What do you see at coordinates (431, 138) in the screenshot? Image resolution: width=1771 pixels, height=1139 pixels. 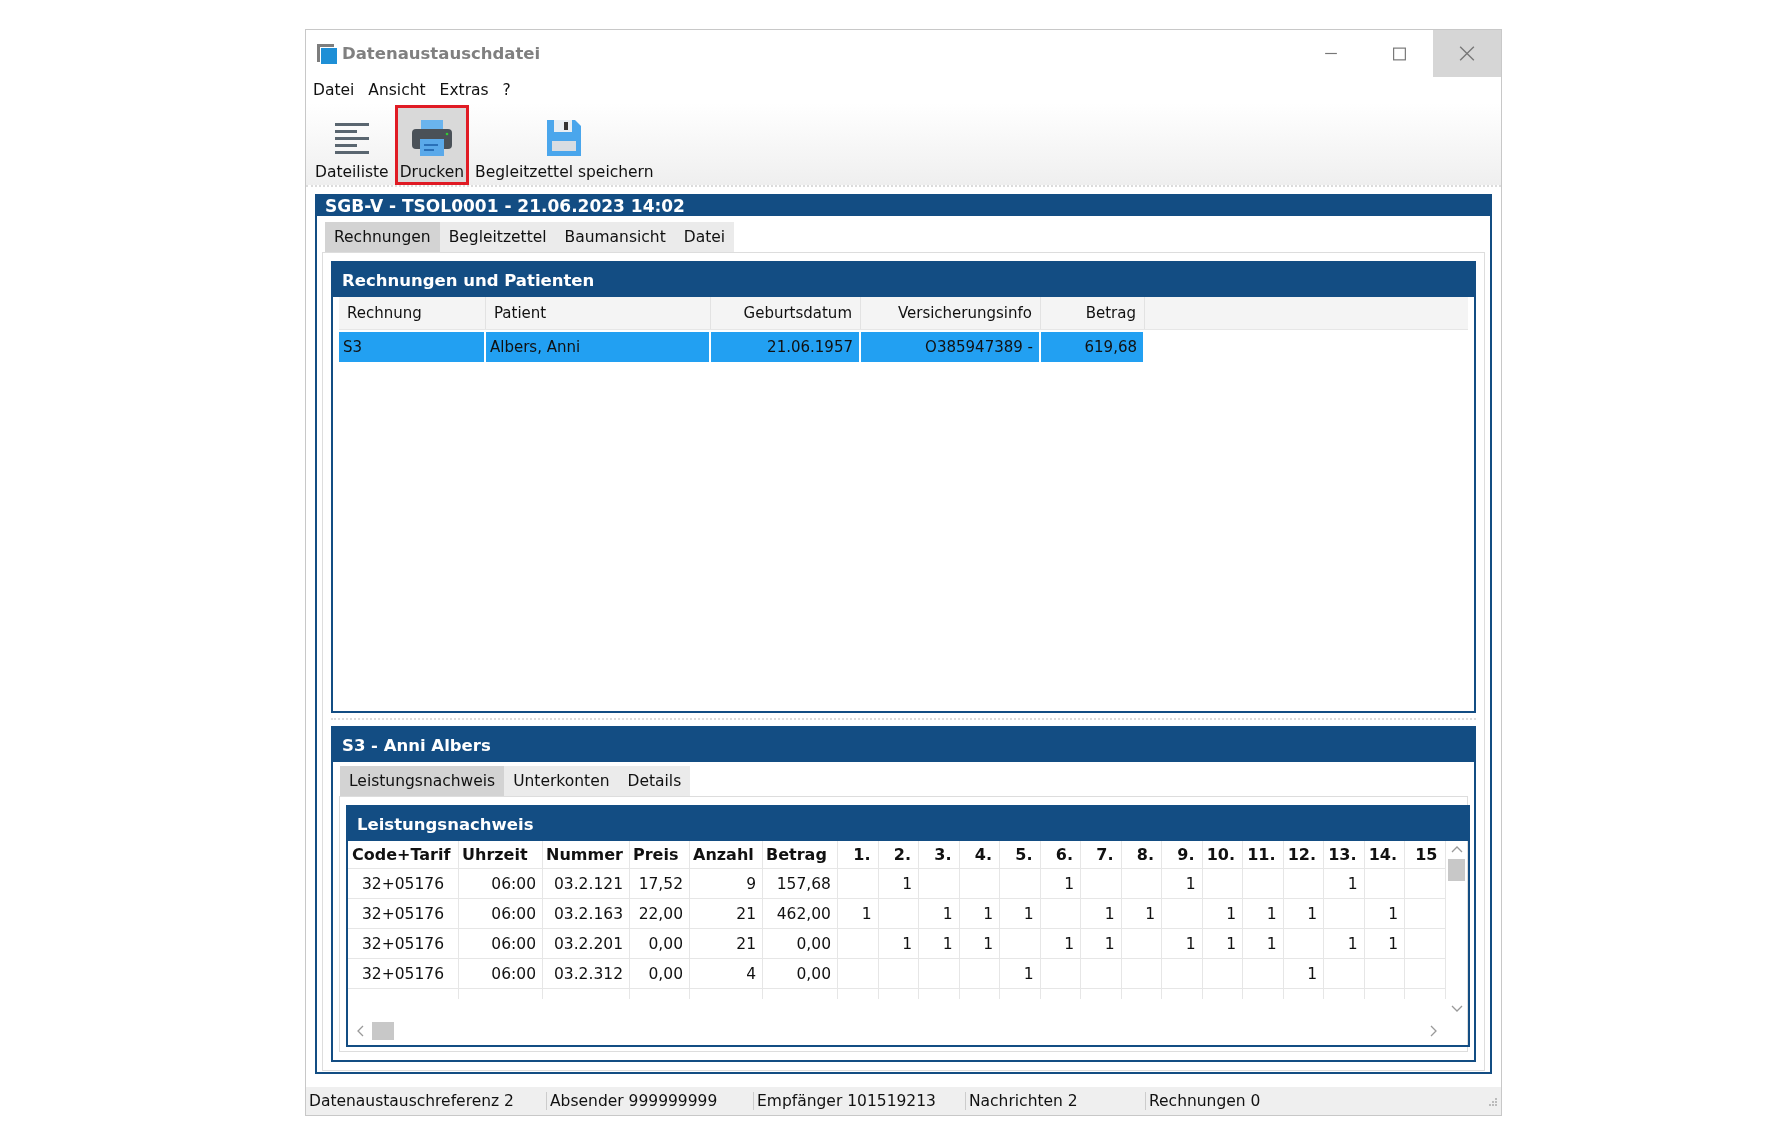 I see `printer-icon` at bounding box center [431, 138].